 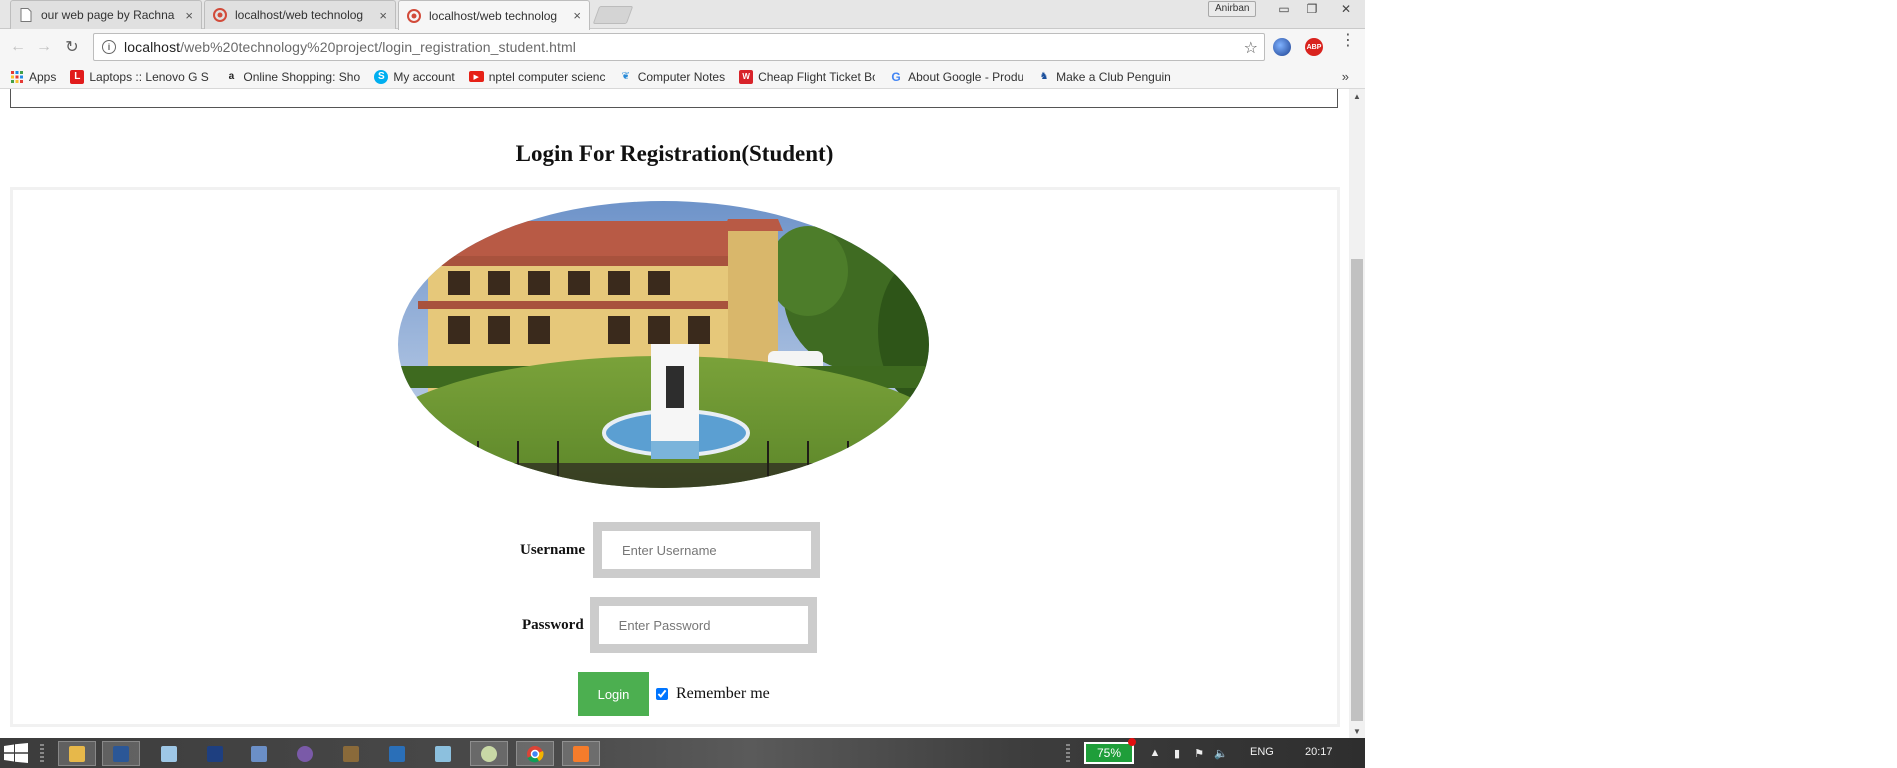 I want to click on bookmark-label: Computer Notes, so click(x=681, y=76).